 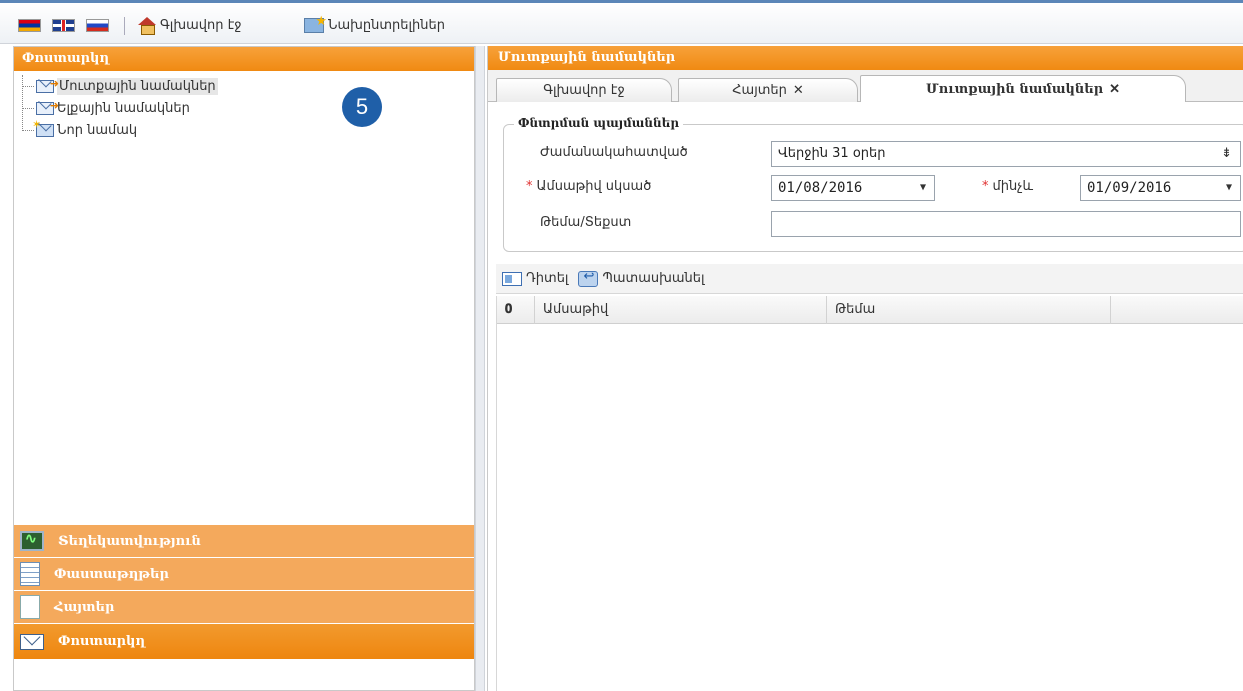 What do you see at coordinates (47, 85) in the screenshot?
I see `inbox-envelope-icon` at bounding box center [47, 85].